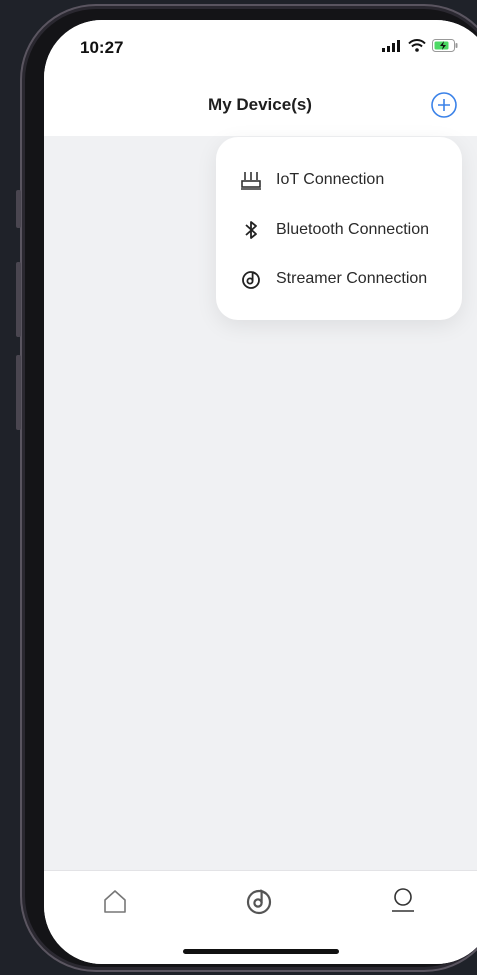 The image size is (477, 975). I want to click on tab-home, so click(115, 901).